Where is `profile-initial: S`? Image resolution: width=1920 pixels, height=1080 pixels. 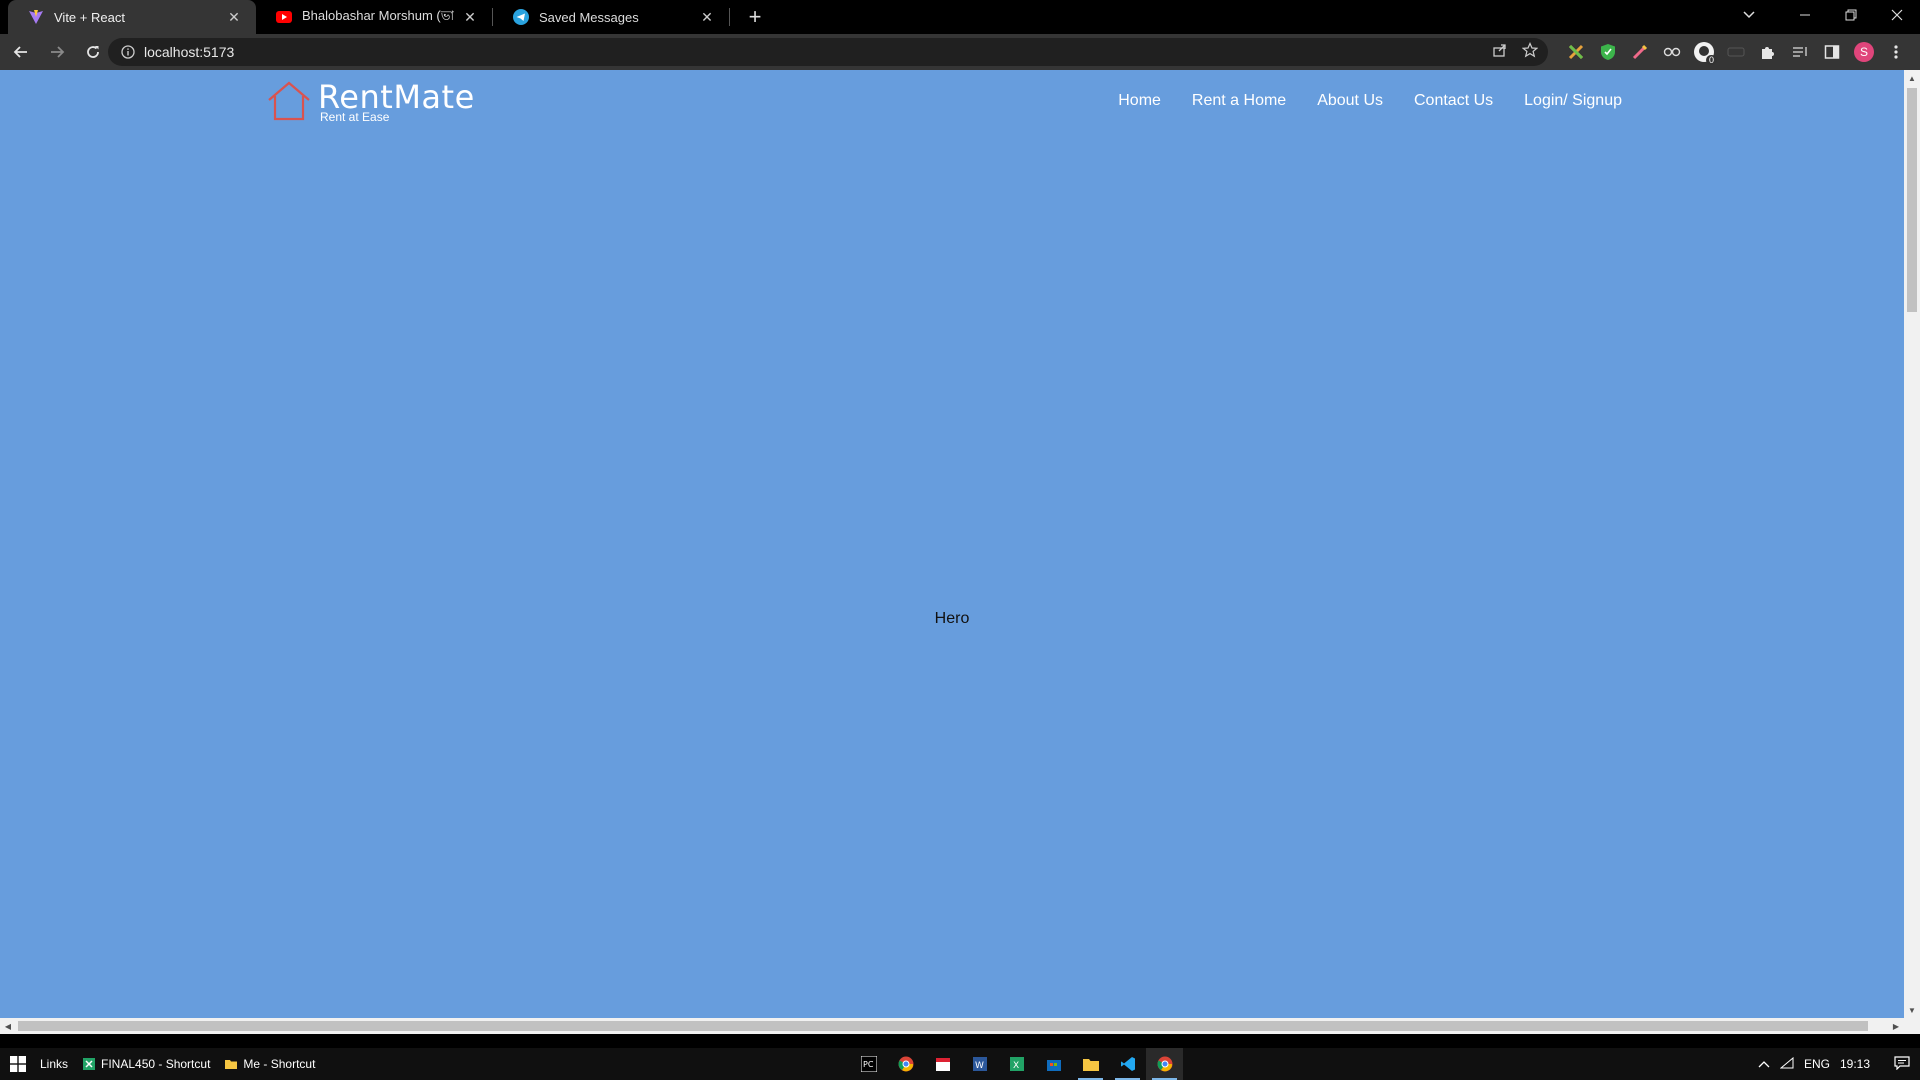
profile-initial: S is located at coordinates (1864, 52).